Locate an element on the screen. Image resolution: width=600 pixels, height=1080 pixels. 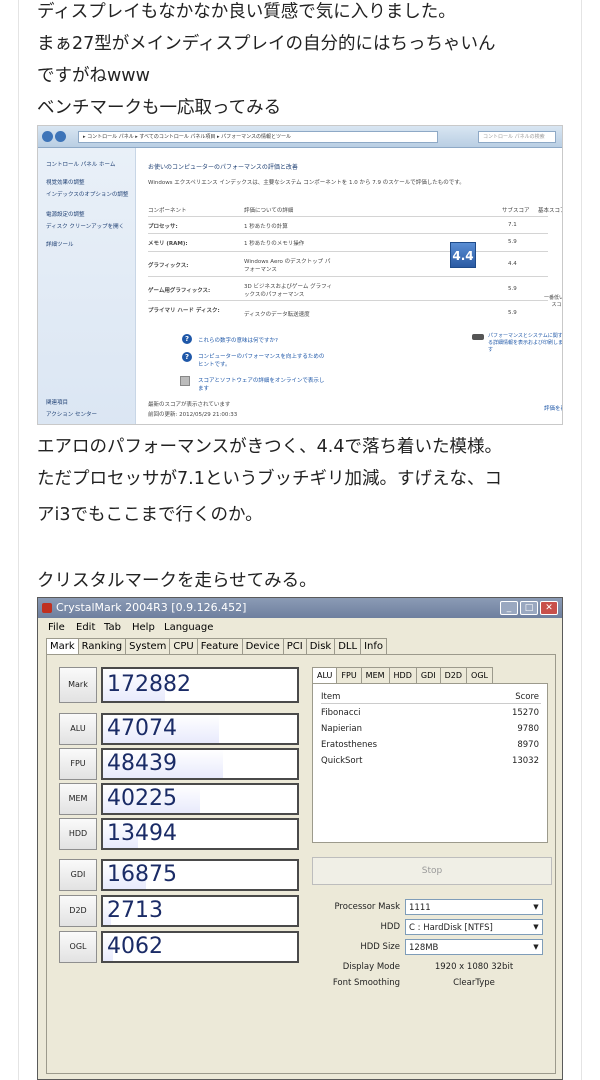
row-score: 7.1 is located at coordinates (512, 225).